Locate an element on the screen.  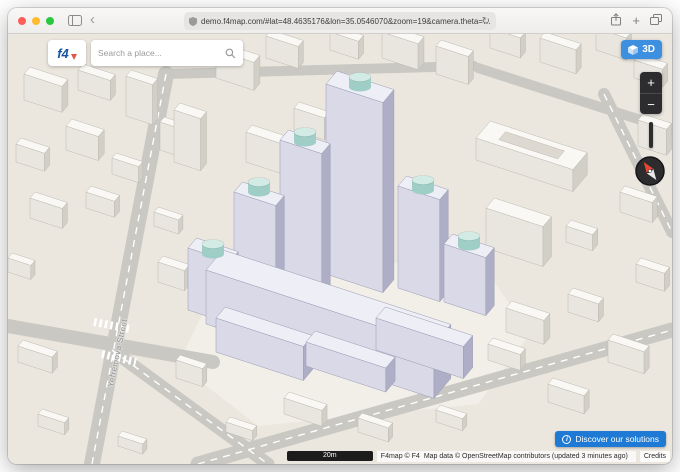
search-bar is located at coordinates (167, 53).